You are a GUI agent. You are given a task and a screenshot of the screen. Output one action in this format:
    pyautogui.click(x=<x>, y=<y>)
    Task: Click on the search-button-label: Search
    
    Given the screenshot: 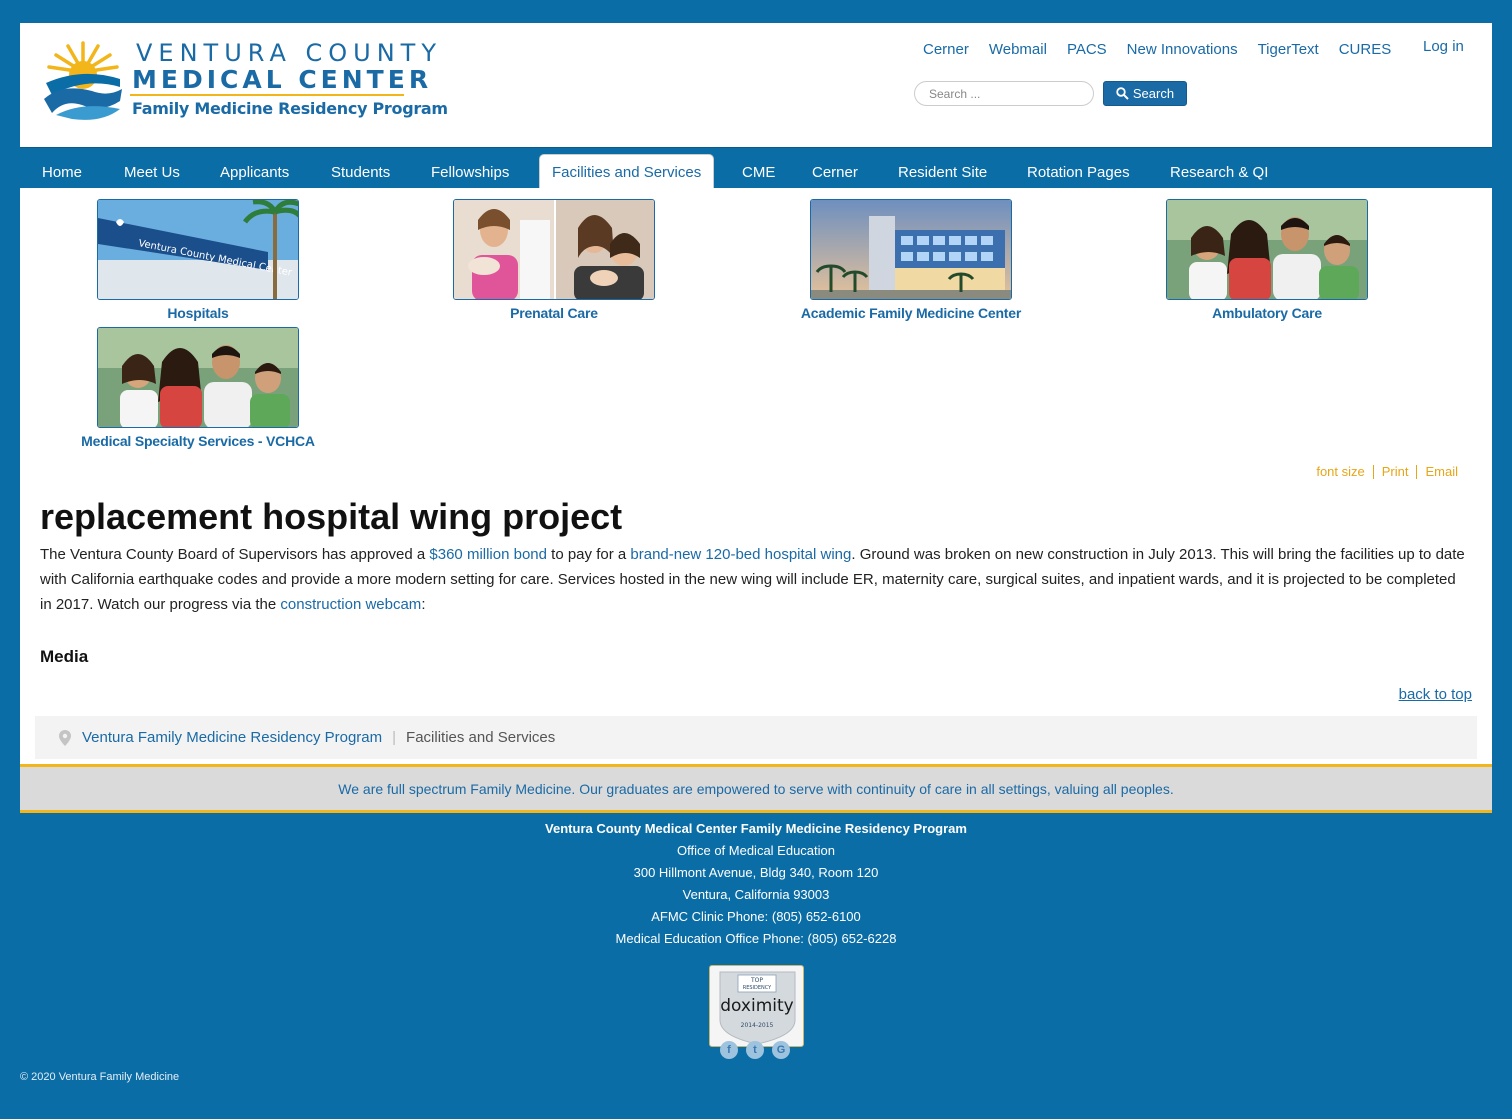 What is the action you would take?
    pyautogui.click(x=1153, y=93)
    